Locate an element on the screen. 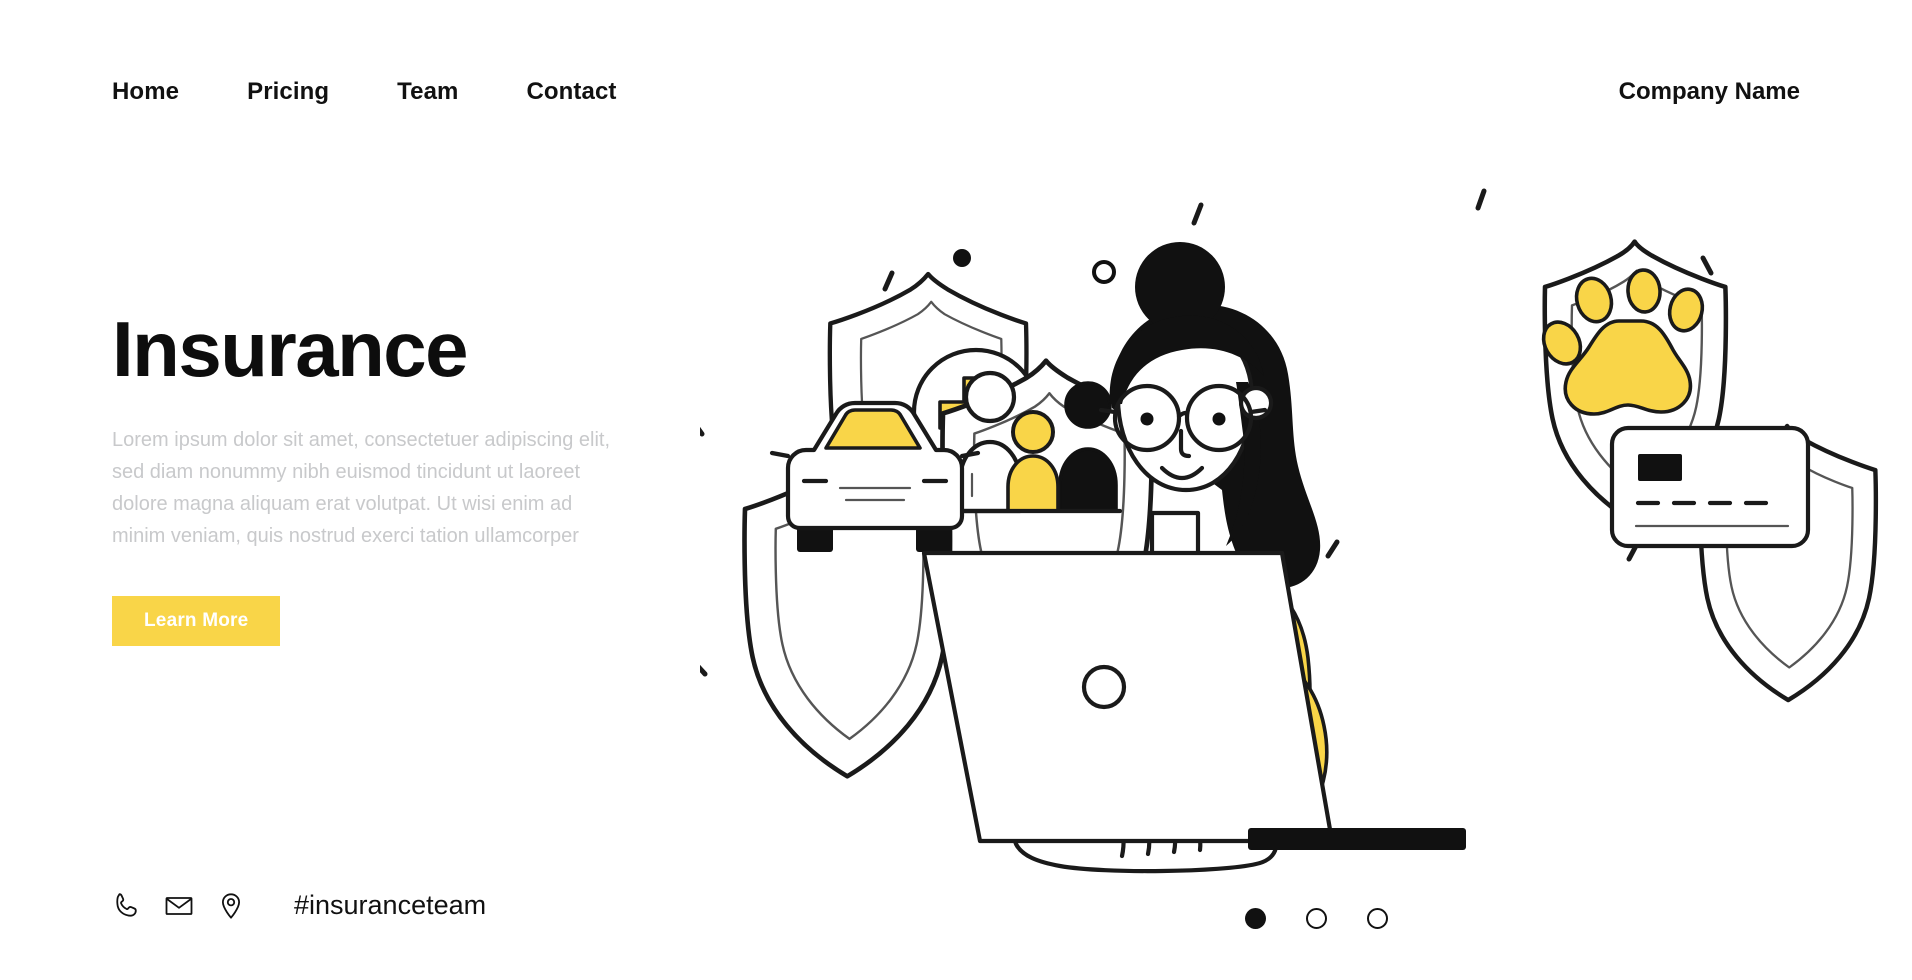  page-title: Insurance is located at coordinates (290, 349).